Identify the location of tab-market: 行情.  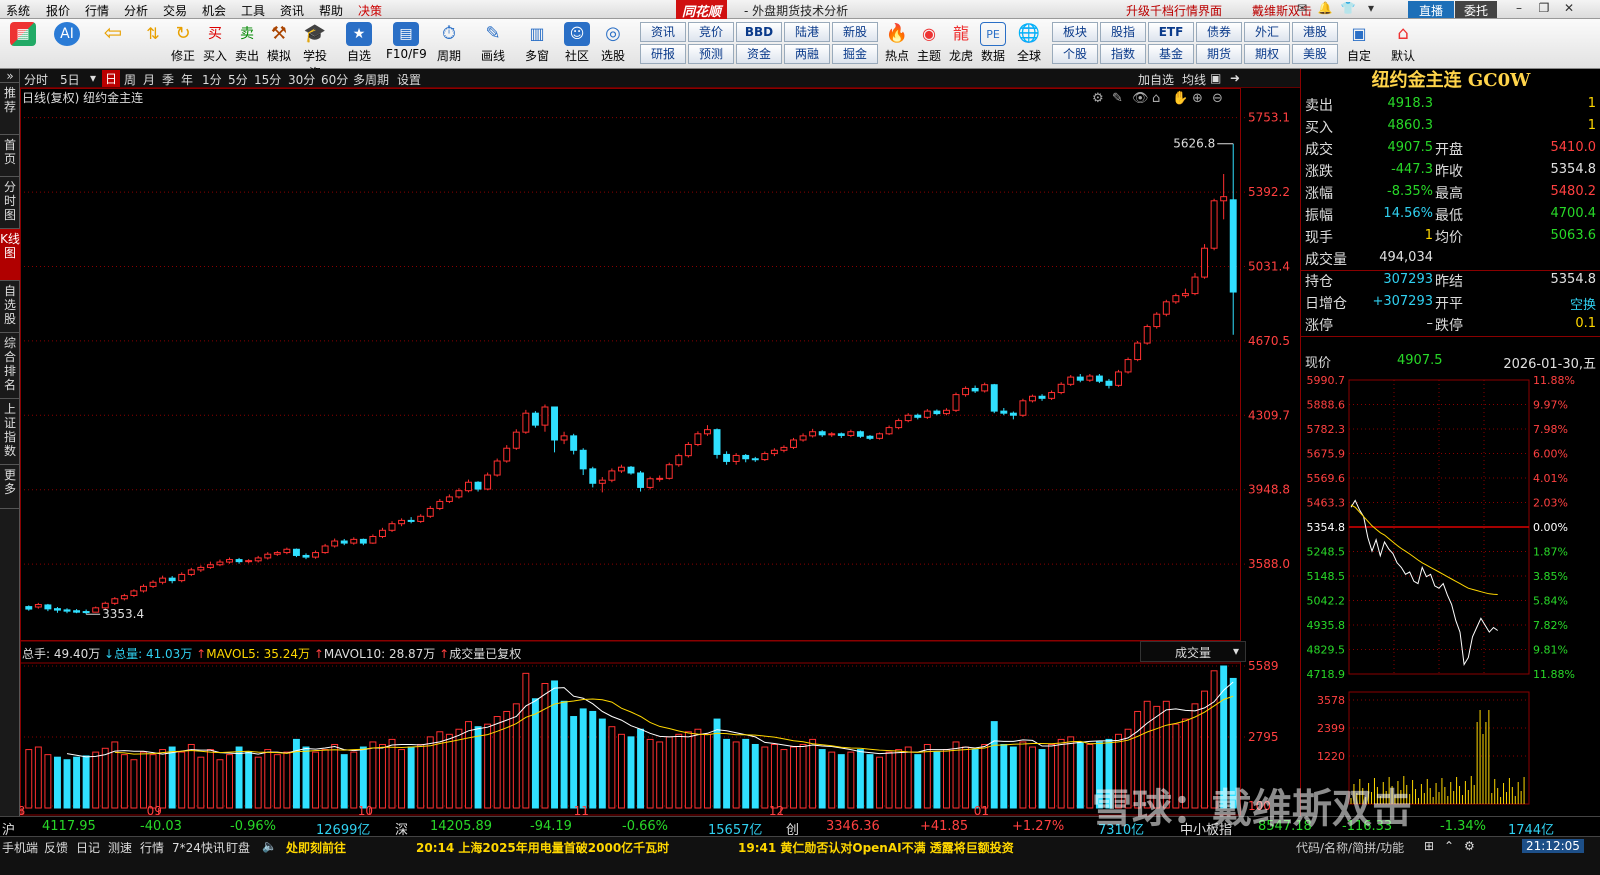
(152, 847).